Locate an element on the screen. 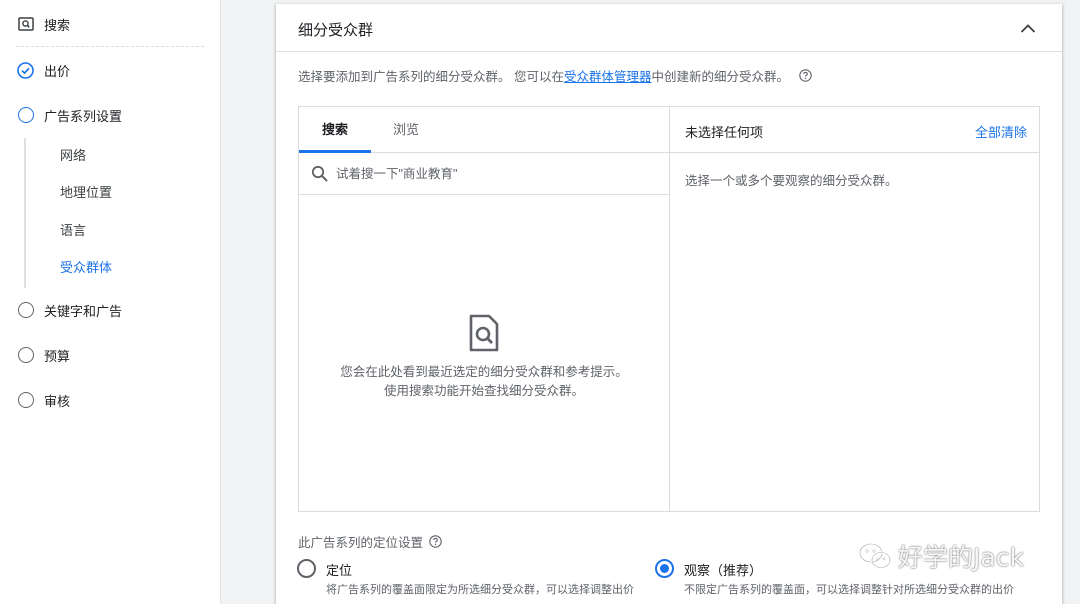 Image resolution: width=1080 pixels, height=604 pixels. selected-hint: 选择一个或多个要观察的细分受众群。 is located at coordinates (791, 181).